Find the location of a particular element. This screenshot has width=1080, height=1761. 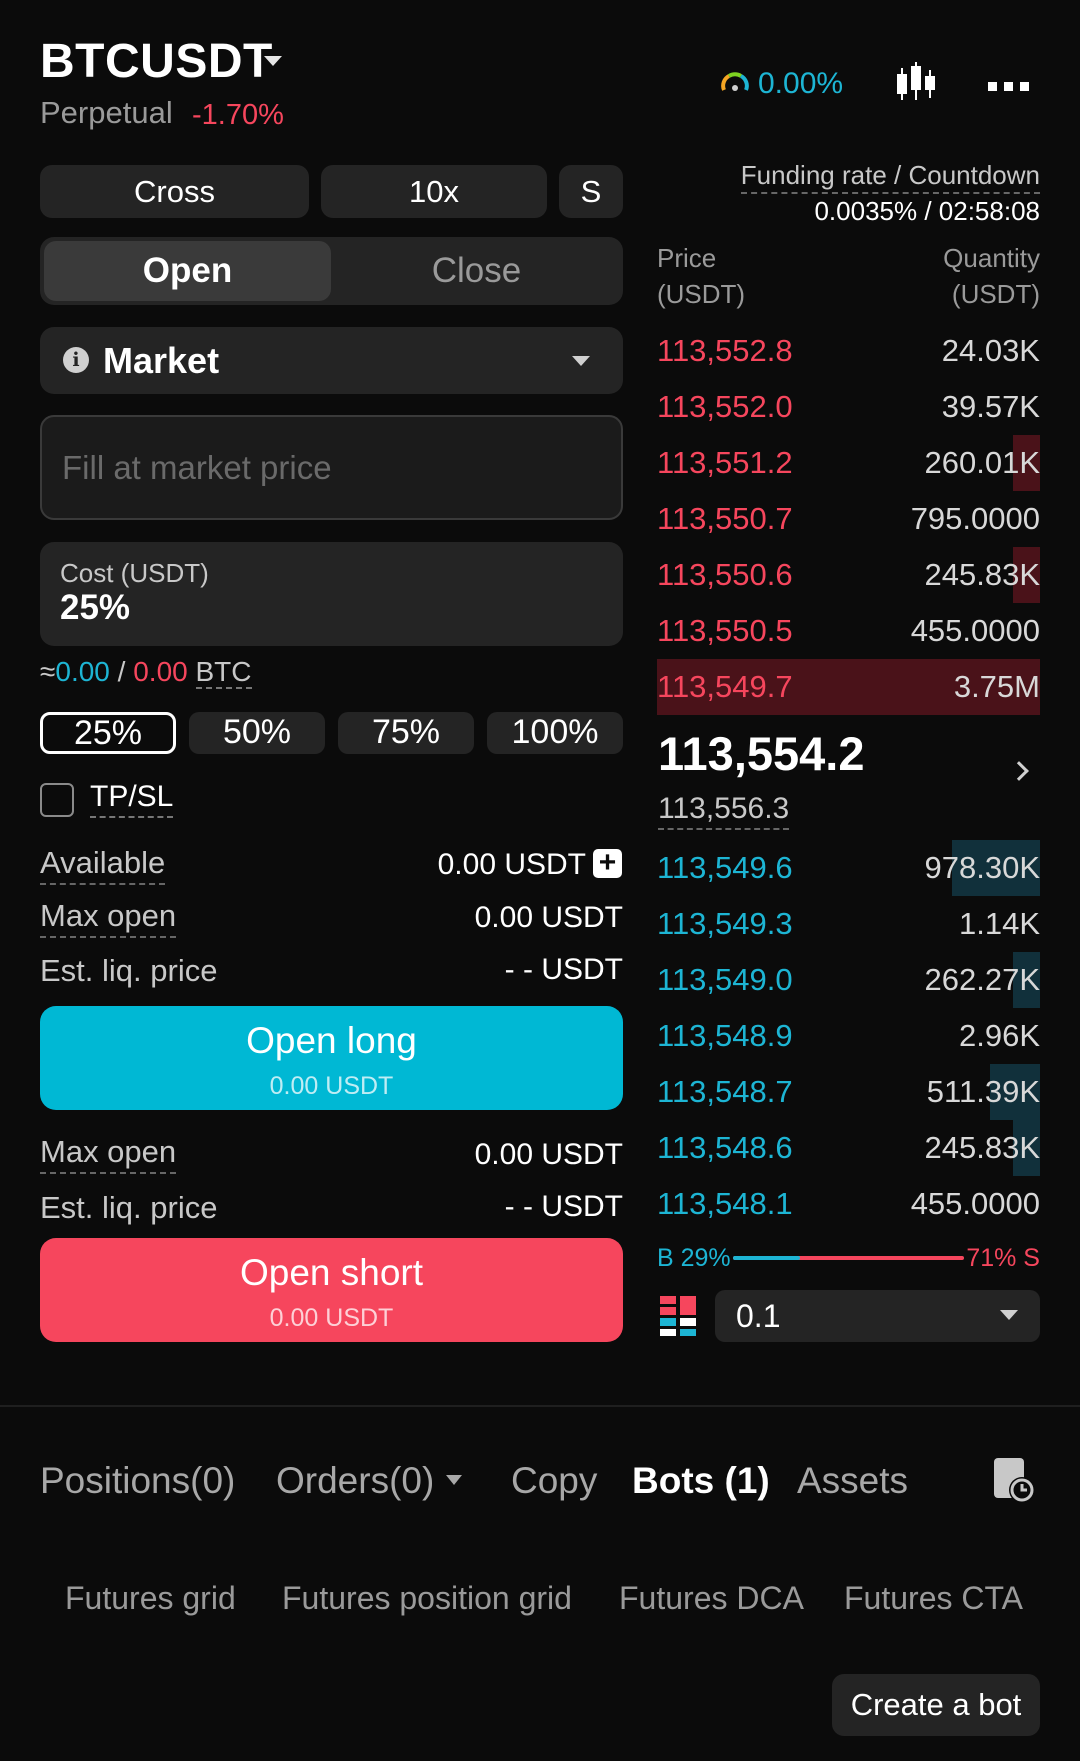

bot-type-futures-grid: Futures grid is located at coordinates (150, 1598).